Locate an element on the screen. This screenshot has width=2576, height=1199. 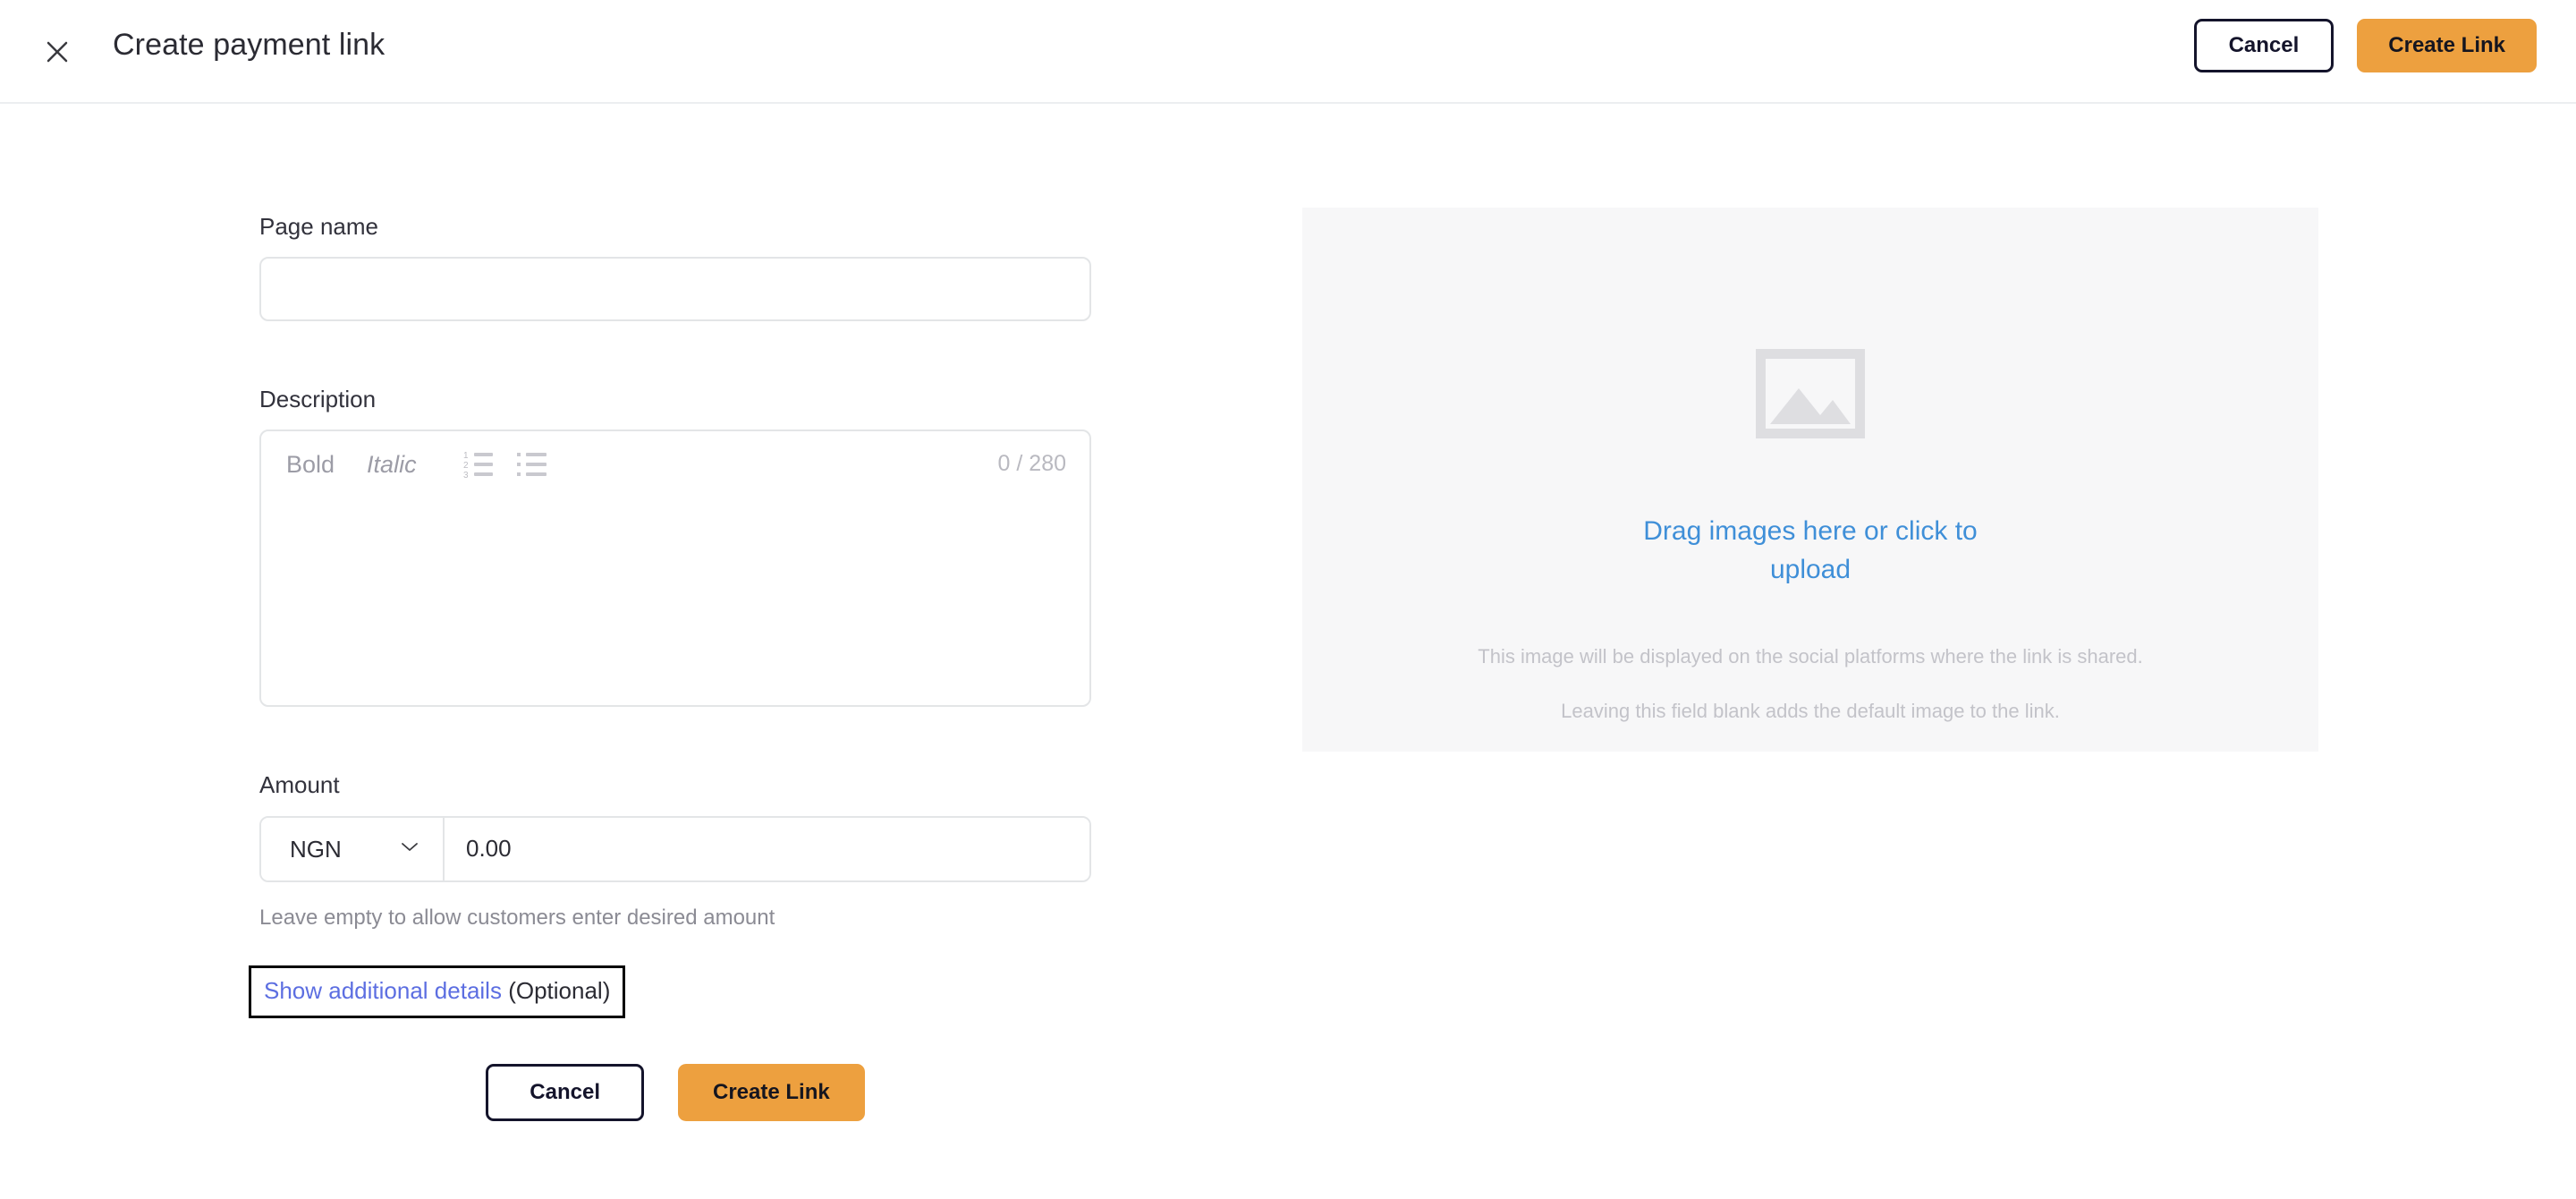
italic-button: Italic is located at coordinates (392, 464).